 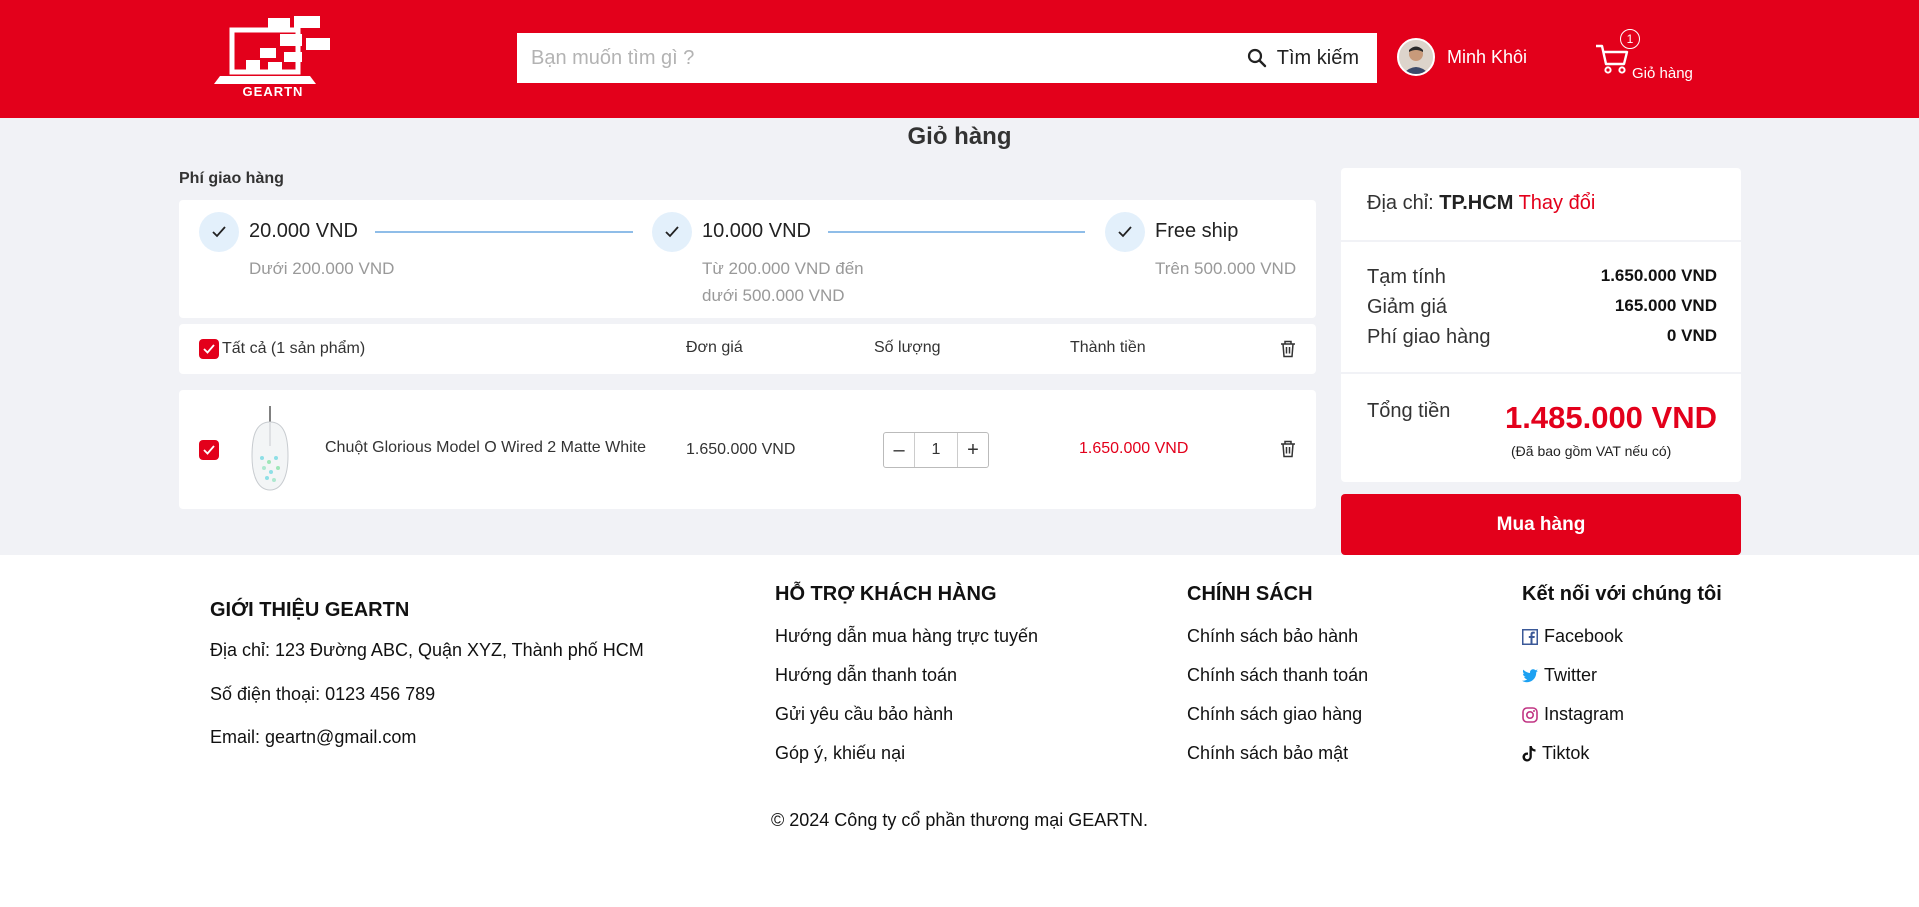 I want to click on footer-instagram-link: Instagram, so click(x=1573, y=714).